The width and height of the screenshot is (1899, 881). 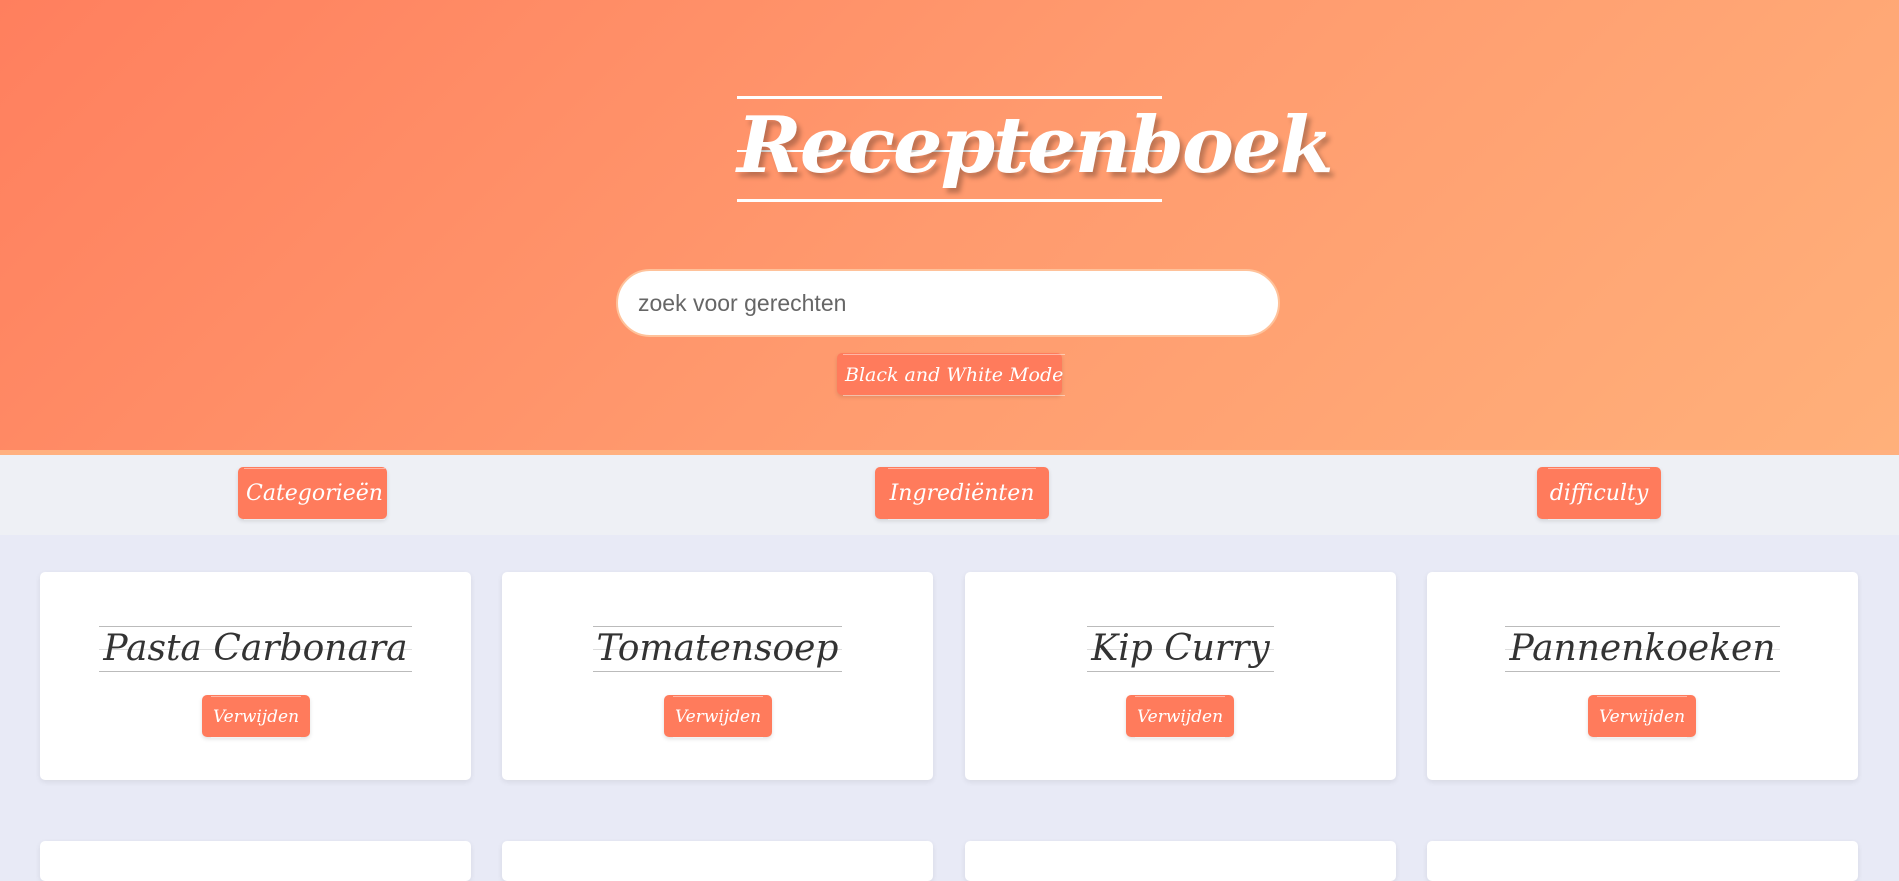 What do you see at coordinates (1180, 676) in the screenshot?
I see `recipe-card: Kip Curry Verwijden` at bounding box center [1180, 676].